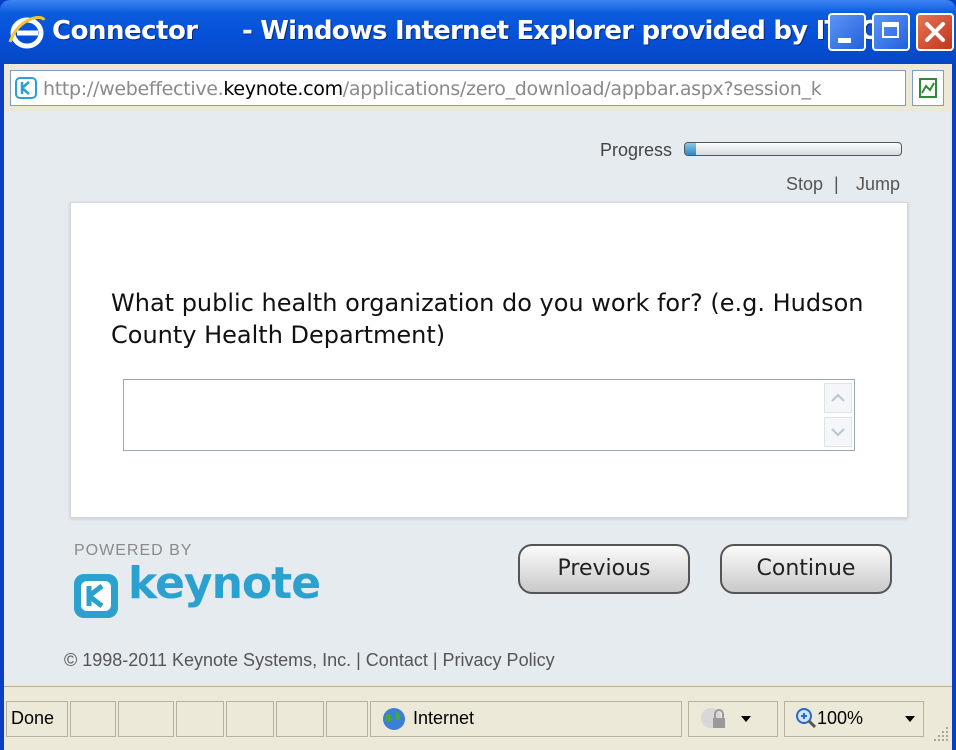 This screenshot has height=750, width=956. Describe the element at coordinates (806, 718) in the screenshot. I see `zoom-icon` at that location.